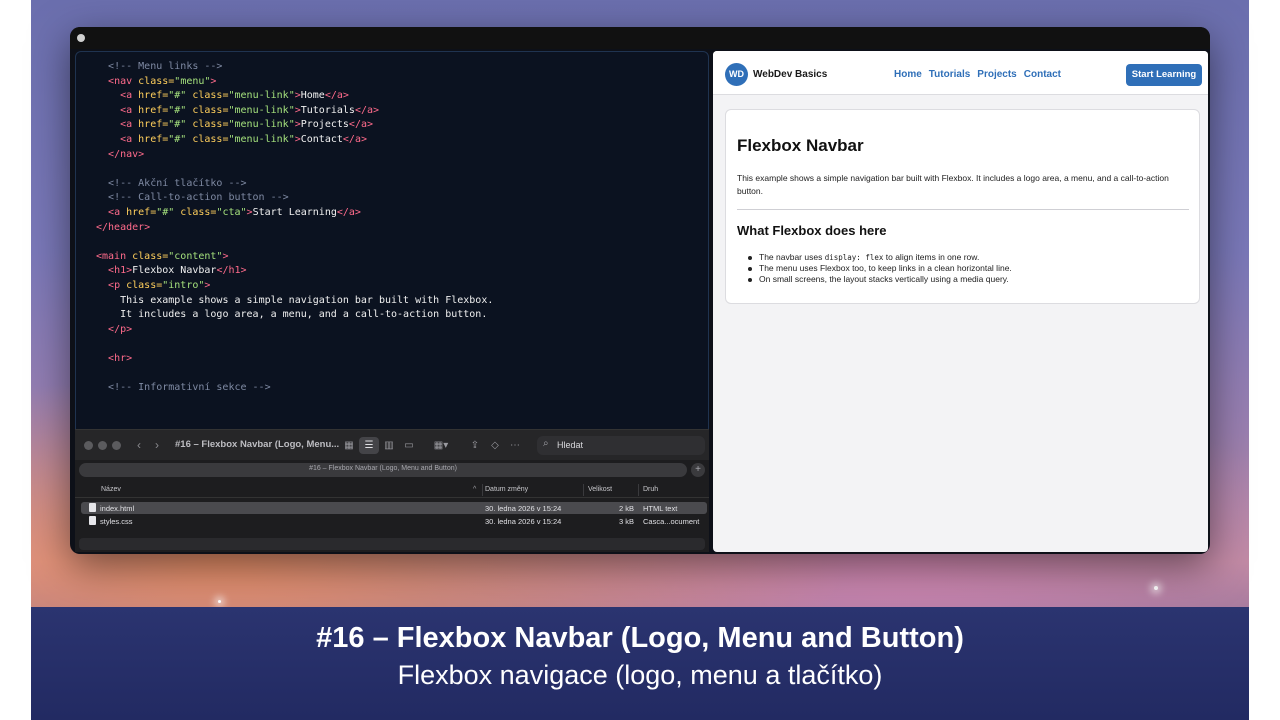 The image size is (1280, 720). Describe the element at coordinates (81, 38) in the screenshot. I see `close-icon` at that location.